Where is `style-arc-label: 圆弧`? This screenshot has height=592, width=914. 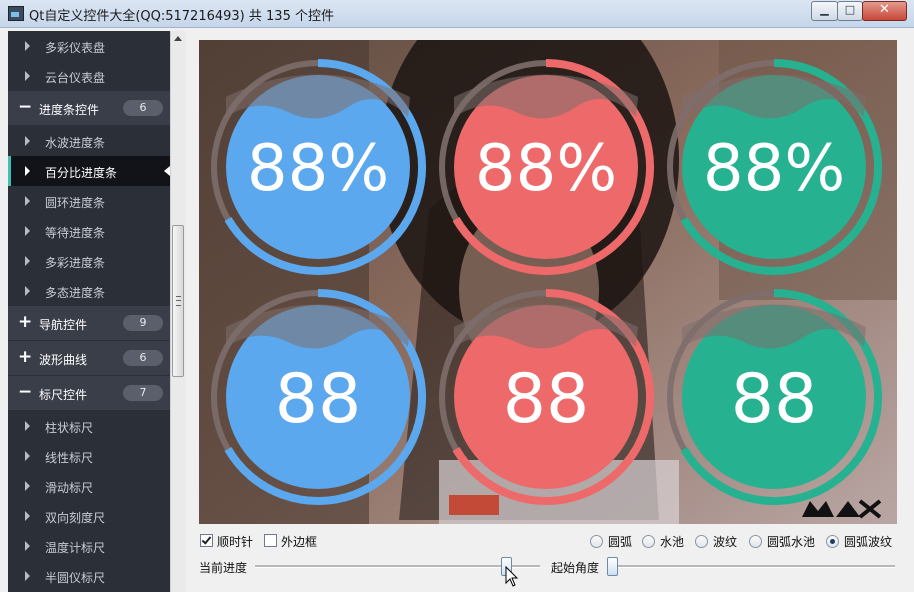 style-arc-label: 圆弧 is located at coordinates (620, 541).